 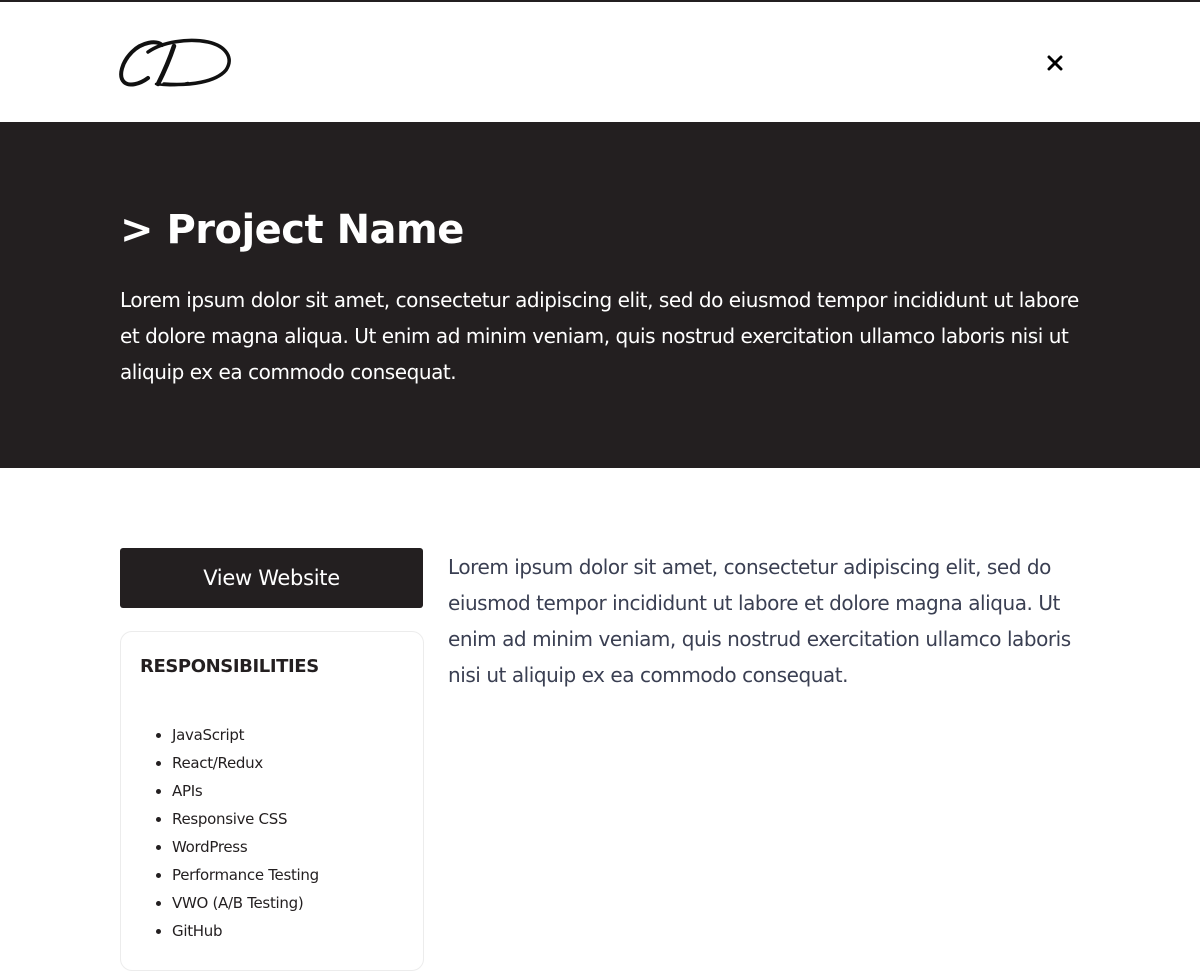 I want to click on list-item: Responsive CSS, so click(x=237, y=819).